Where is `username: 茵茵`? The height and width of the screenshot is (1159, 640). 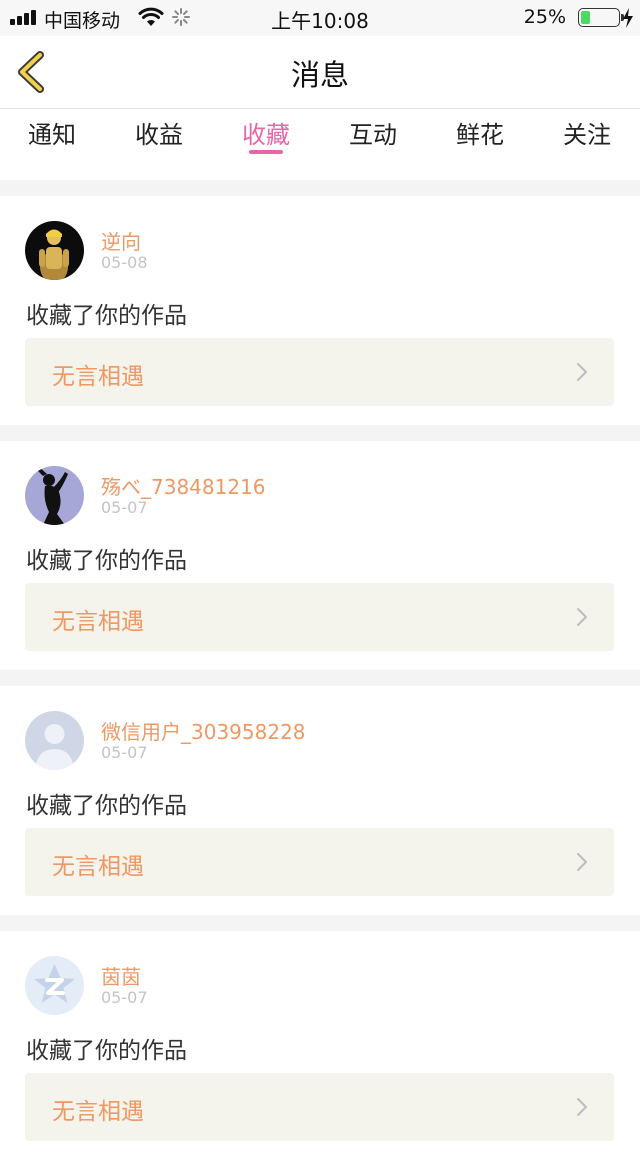 username: 茵茵 is located at coordinates (121, 975).